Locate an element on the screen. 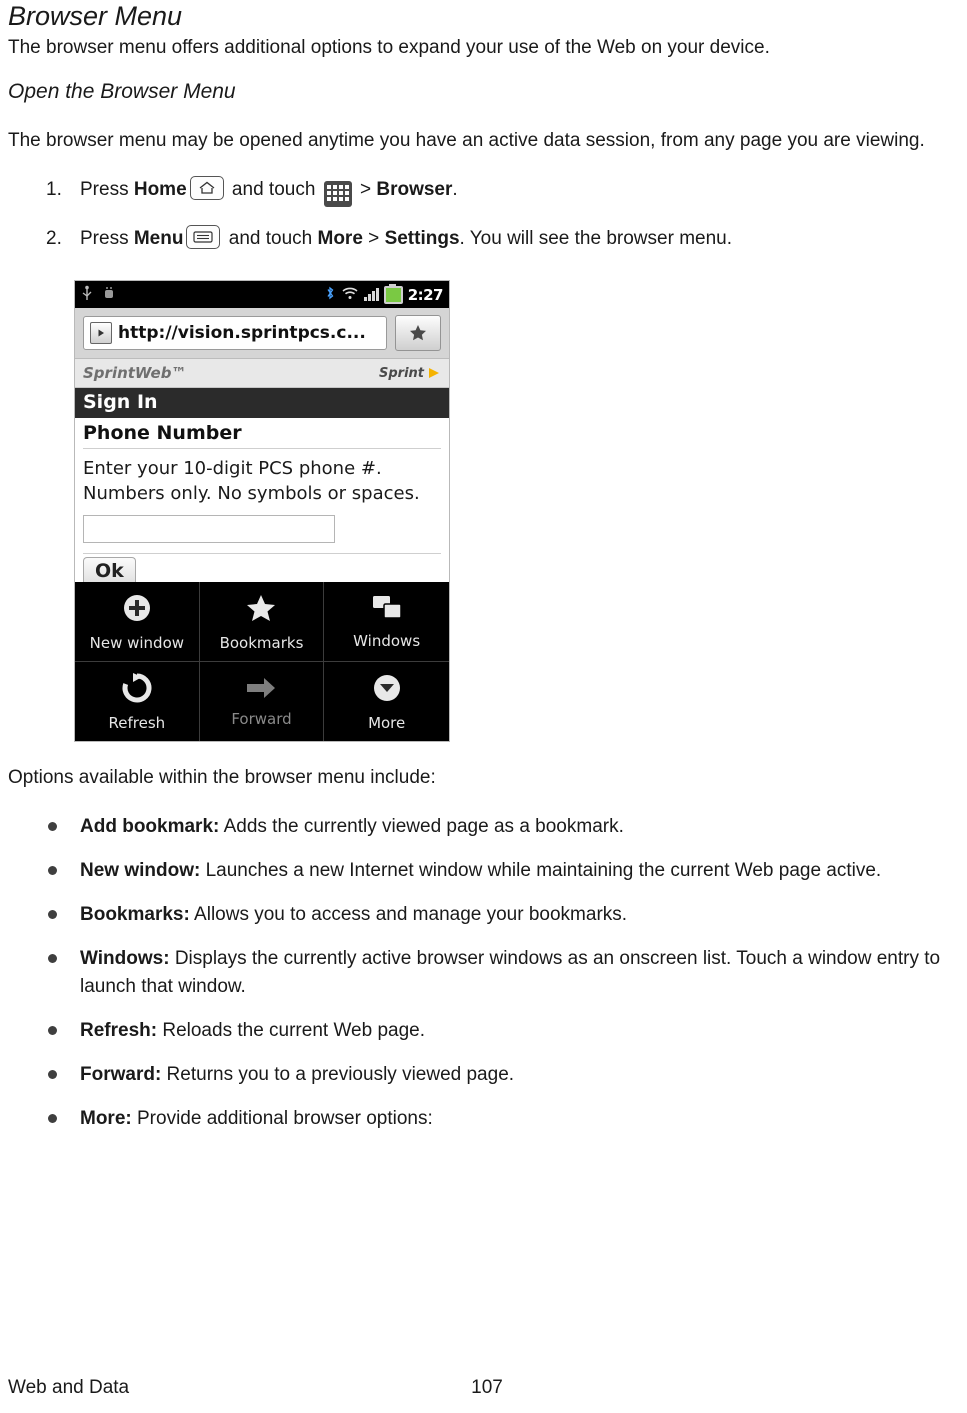 The width and height of the screenshot is (967, 1413). status-bar-left is located at coordinates (98, 295).